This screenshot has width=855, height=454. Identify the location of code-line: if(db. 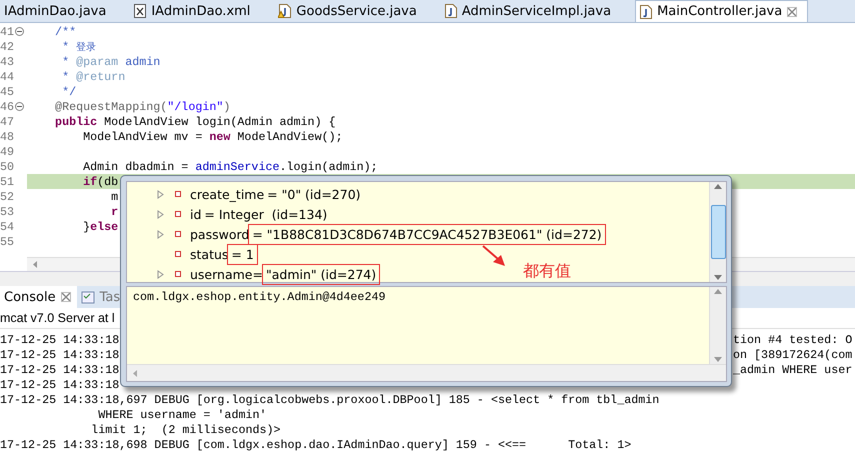
(100, 181).